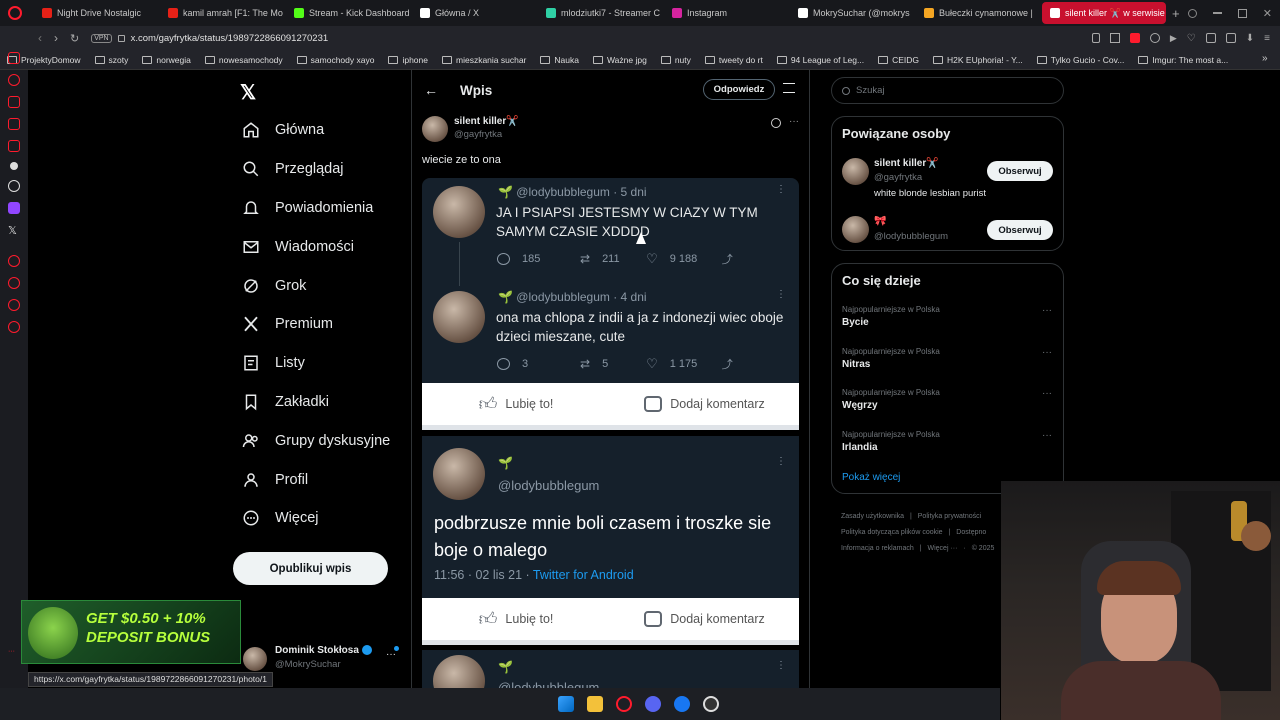 The width and height of the screenshot is (1280, 720). Describe the element at coordinates (892, 532) in the screenshot. I see `footer-link: Polityka dotycząca plików cookie` at that location.